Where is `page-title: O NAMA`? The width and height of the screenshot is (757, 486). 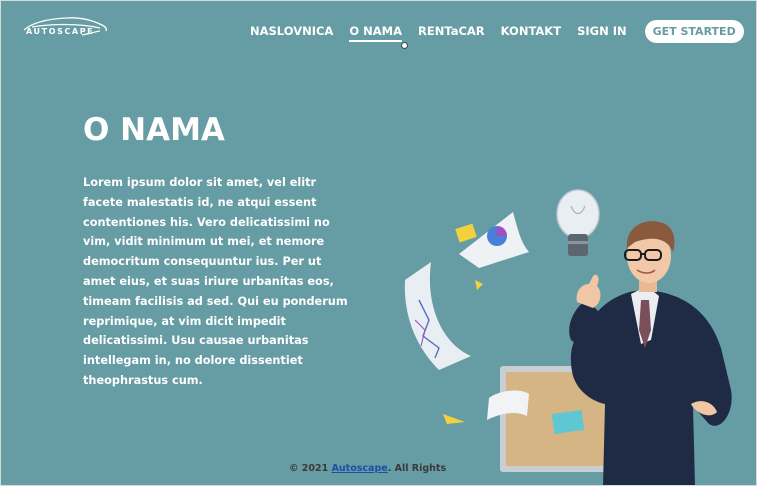
page-title: O NAMA is located at coordinates (154, 130).